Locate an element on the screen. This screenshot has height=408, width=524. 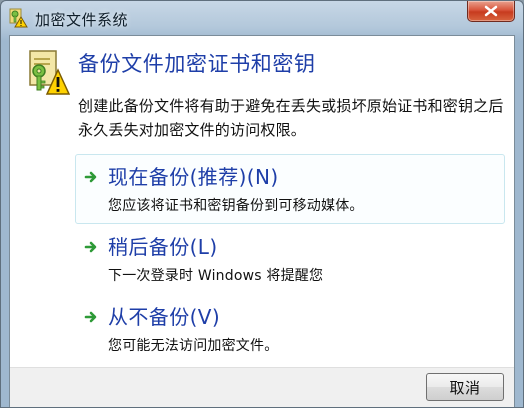
close-icon is located at coordinates (491, 11).